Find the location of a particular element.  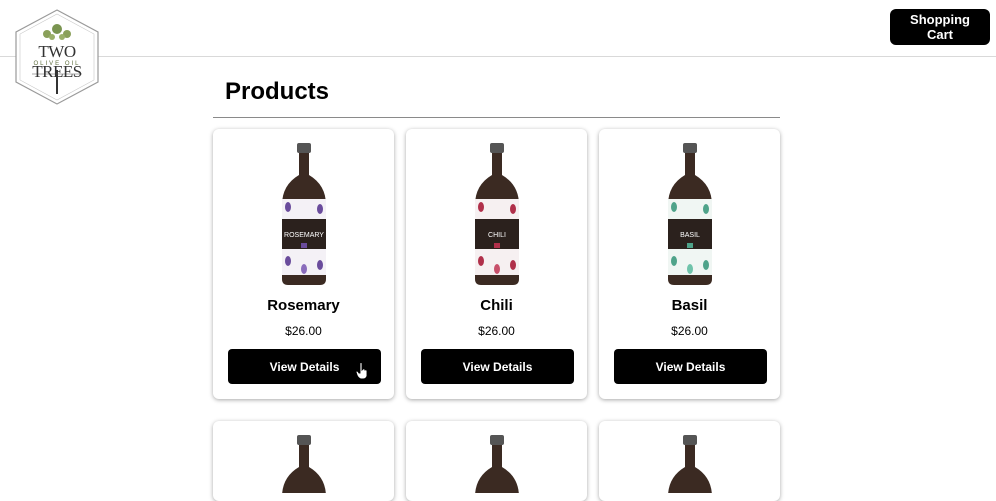

product-image: ROSEMARY is located at coordinates (303, 214).